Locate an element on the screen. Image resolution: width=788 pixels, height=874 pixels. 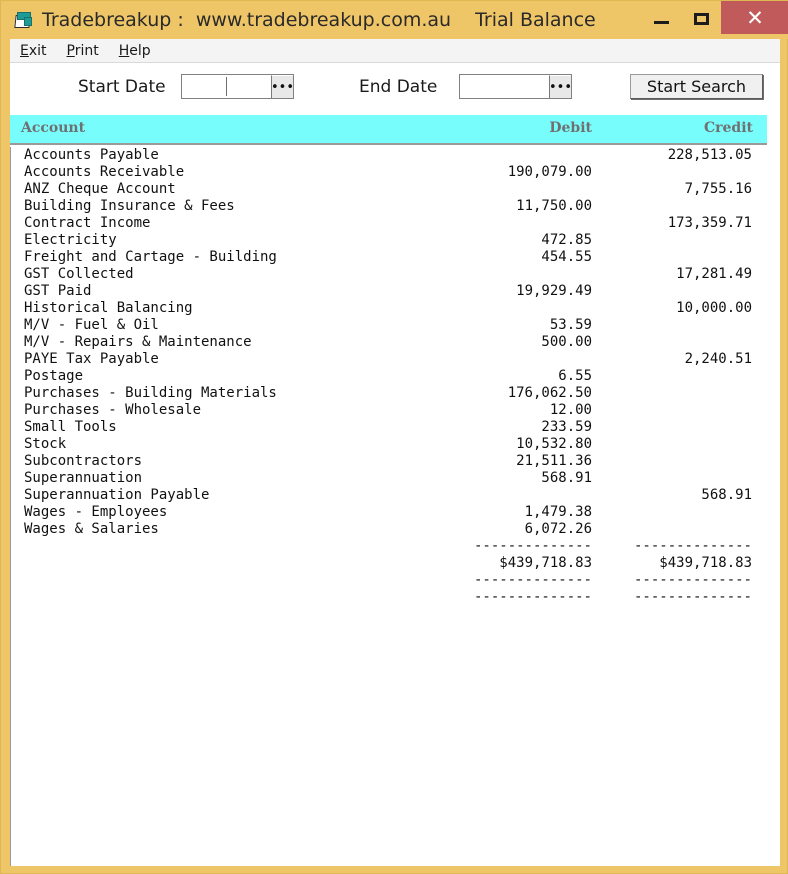
cell-debit: 11,750.00 is located at coordinates (554, 206).